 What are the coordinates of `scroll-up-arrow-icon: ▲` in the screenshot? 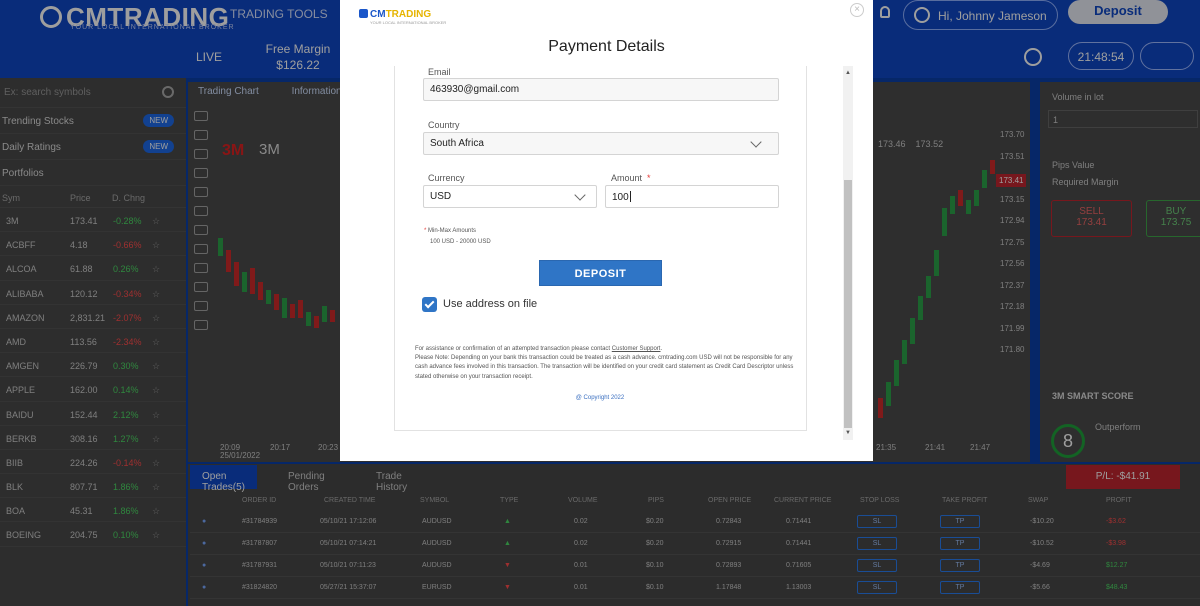 It's located at (848, 73).